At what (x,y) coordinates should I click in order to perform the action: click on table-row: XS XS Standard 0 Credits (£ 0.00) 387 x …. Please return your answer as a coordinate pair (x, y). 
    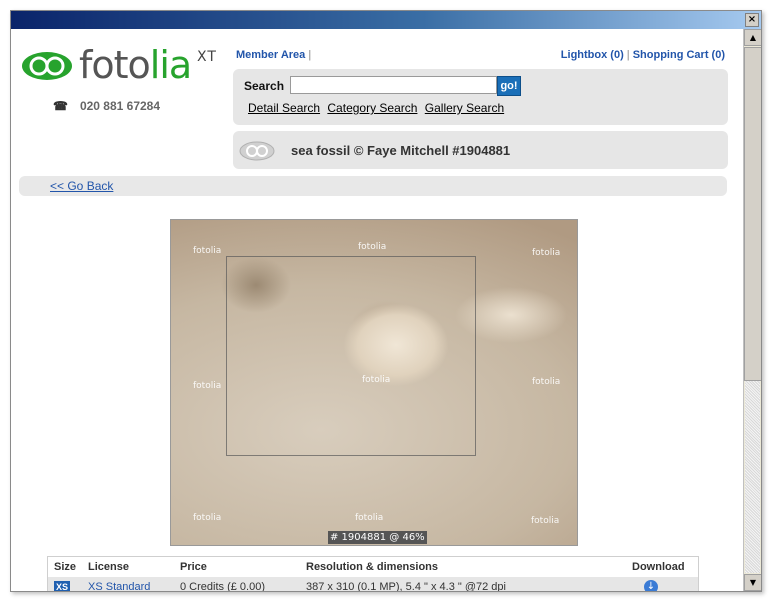
    Looking at the image, I should click on (373, 584).